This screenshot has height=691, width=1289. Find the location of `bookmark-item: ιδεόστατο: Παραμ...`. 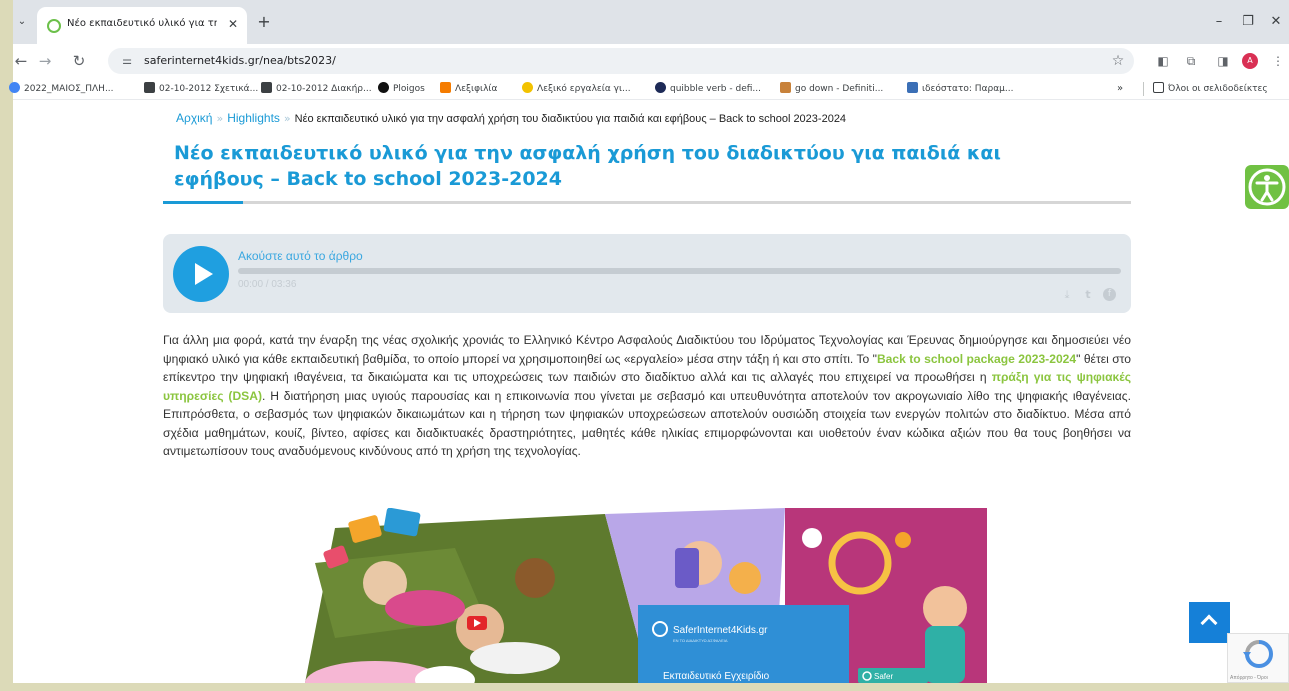

bookmark-item: ιδεόστατο: Παραμ... is located at coordinates (960, 89).